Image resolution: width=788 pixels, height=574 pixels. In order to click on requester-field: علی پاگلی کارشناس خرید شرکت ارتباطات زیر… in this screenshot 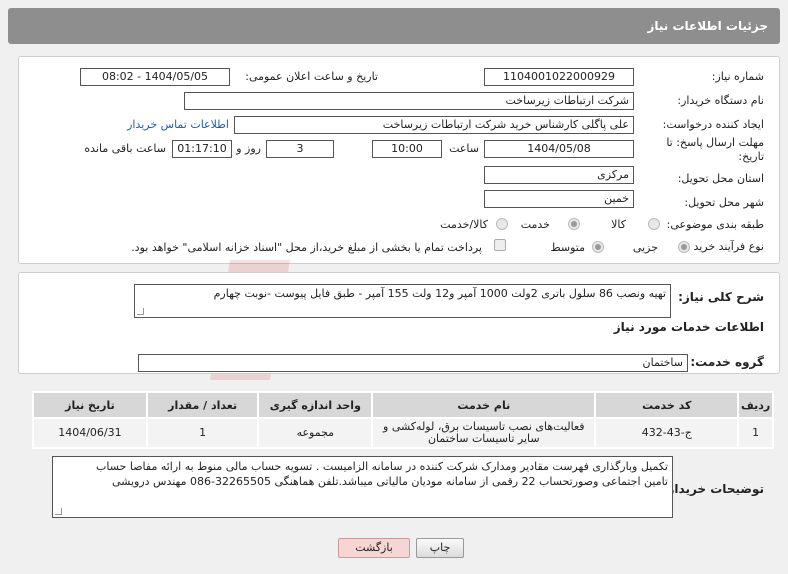, I will do `click(434, 125)`.